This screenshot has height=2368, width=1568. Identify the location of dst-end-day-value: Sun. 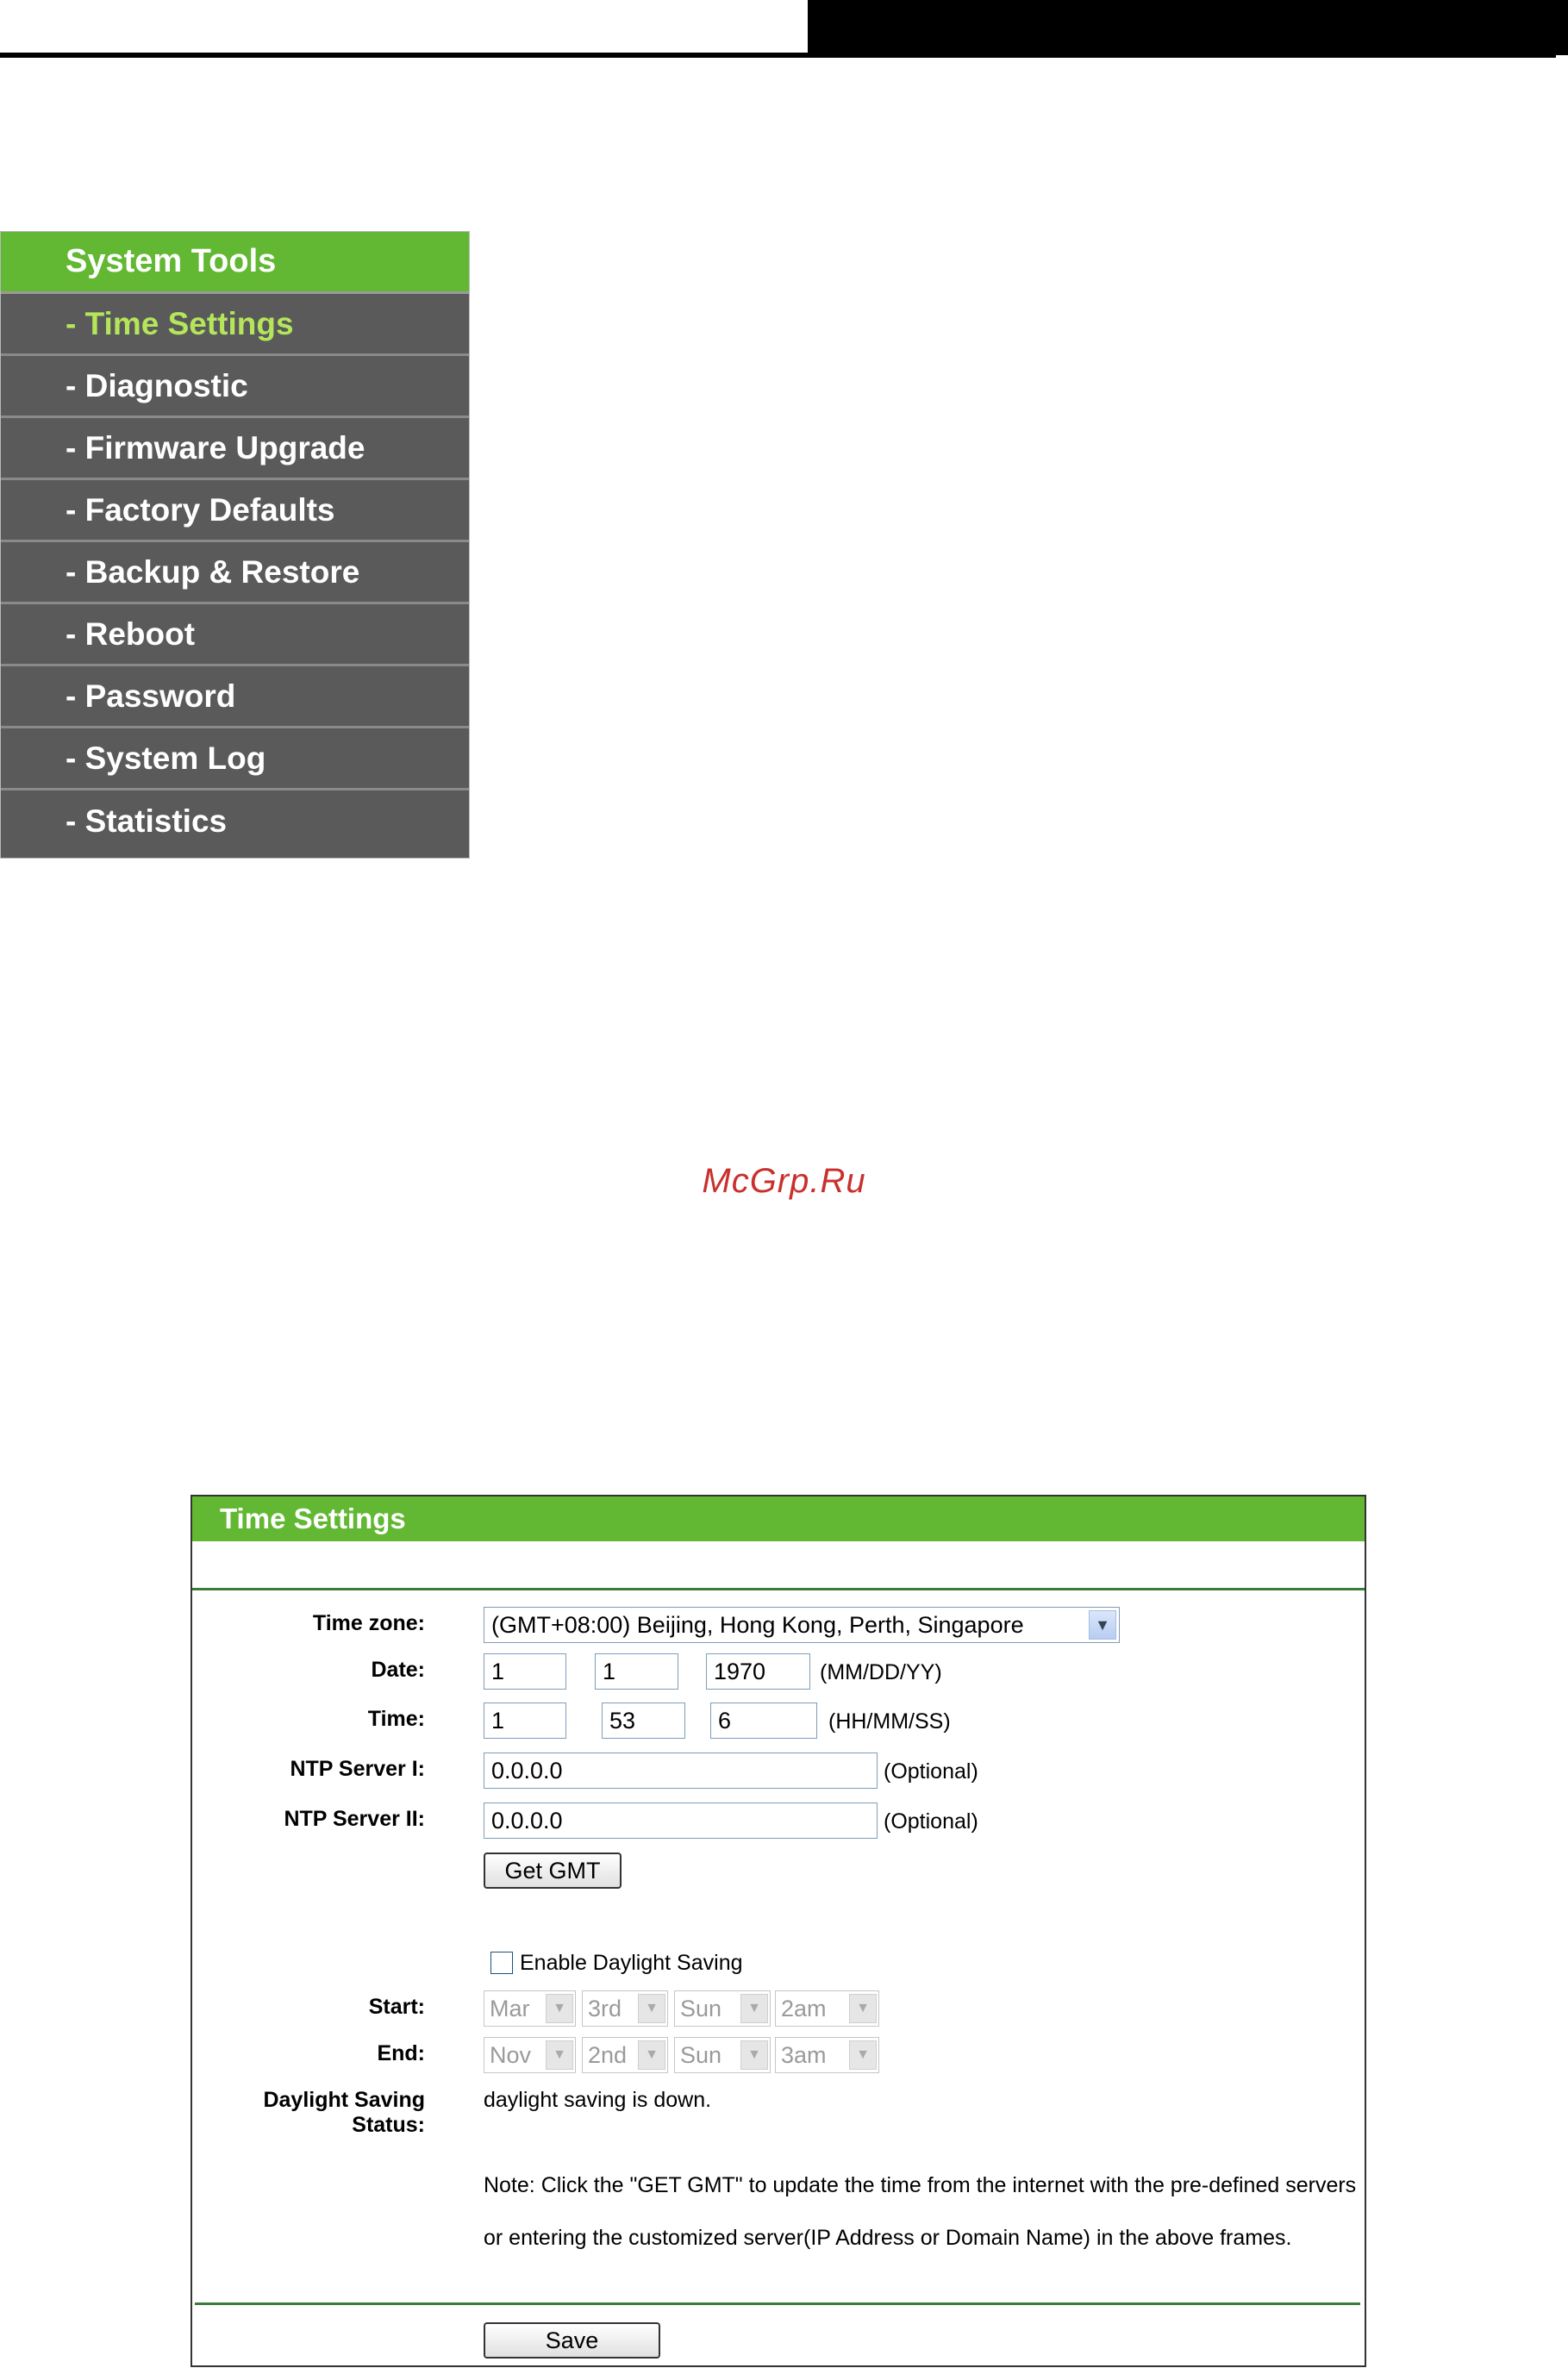
(701, 2054).